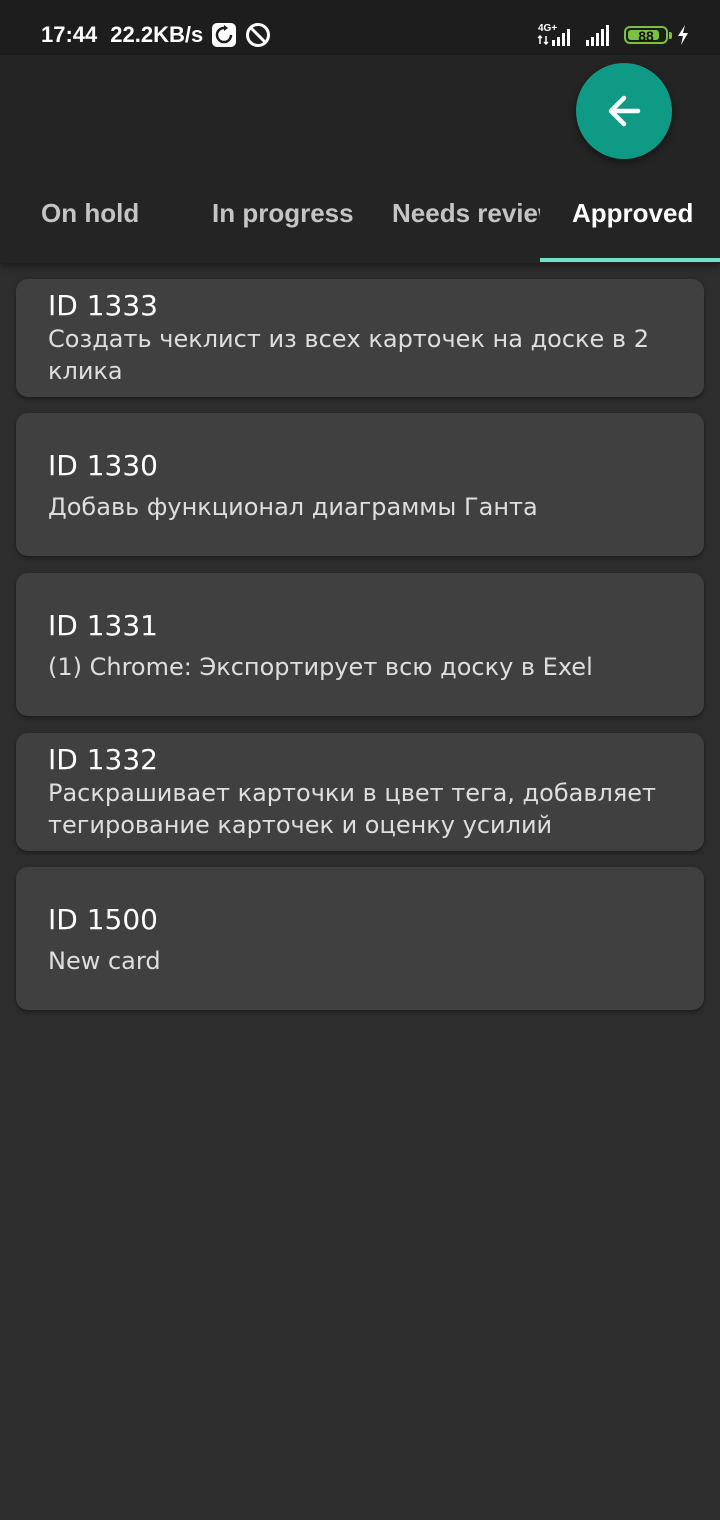  I want to click on tab-on-hold: On hold, so click(90, 217).